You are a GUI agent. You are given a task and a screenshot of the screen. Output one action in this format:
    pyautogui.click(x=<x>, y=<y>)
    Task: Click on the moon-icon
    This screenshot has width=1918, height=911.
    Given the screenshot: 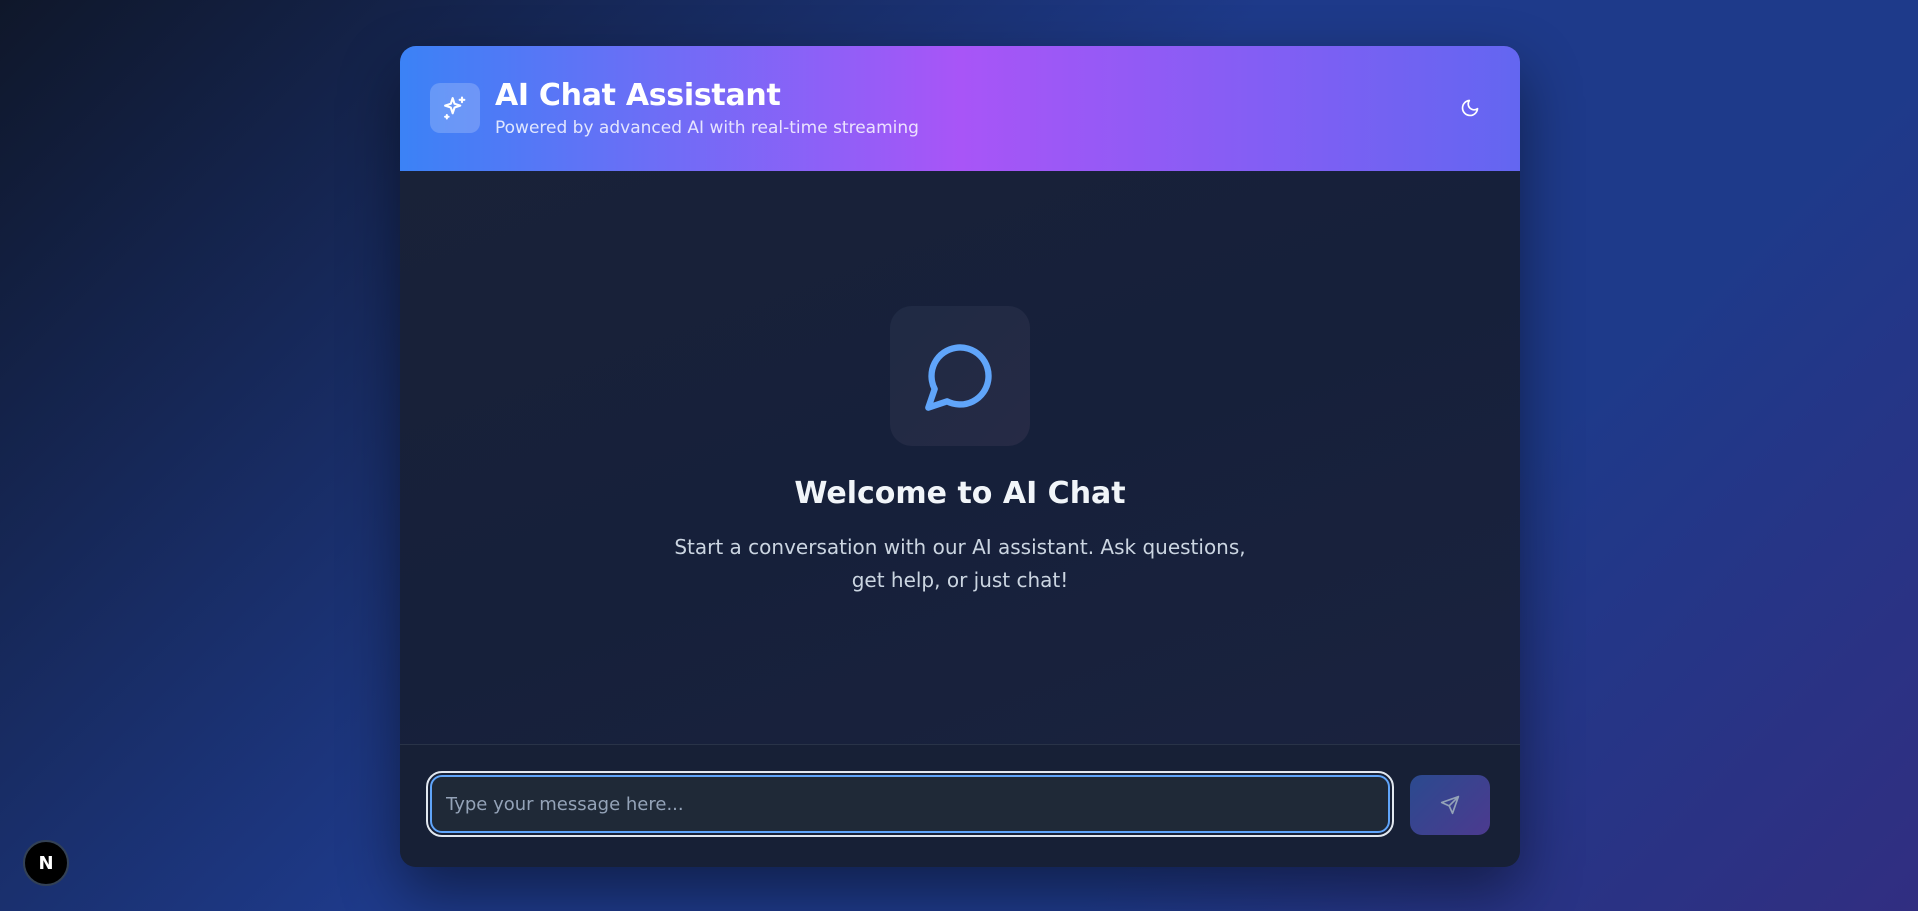 What is the action you would take?
    pyautogui.click(x=1470, y=108)
    